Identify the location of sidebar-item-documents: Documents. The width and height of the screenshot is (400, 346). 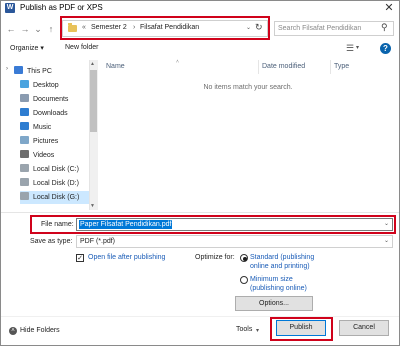
(54, 99).